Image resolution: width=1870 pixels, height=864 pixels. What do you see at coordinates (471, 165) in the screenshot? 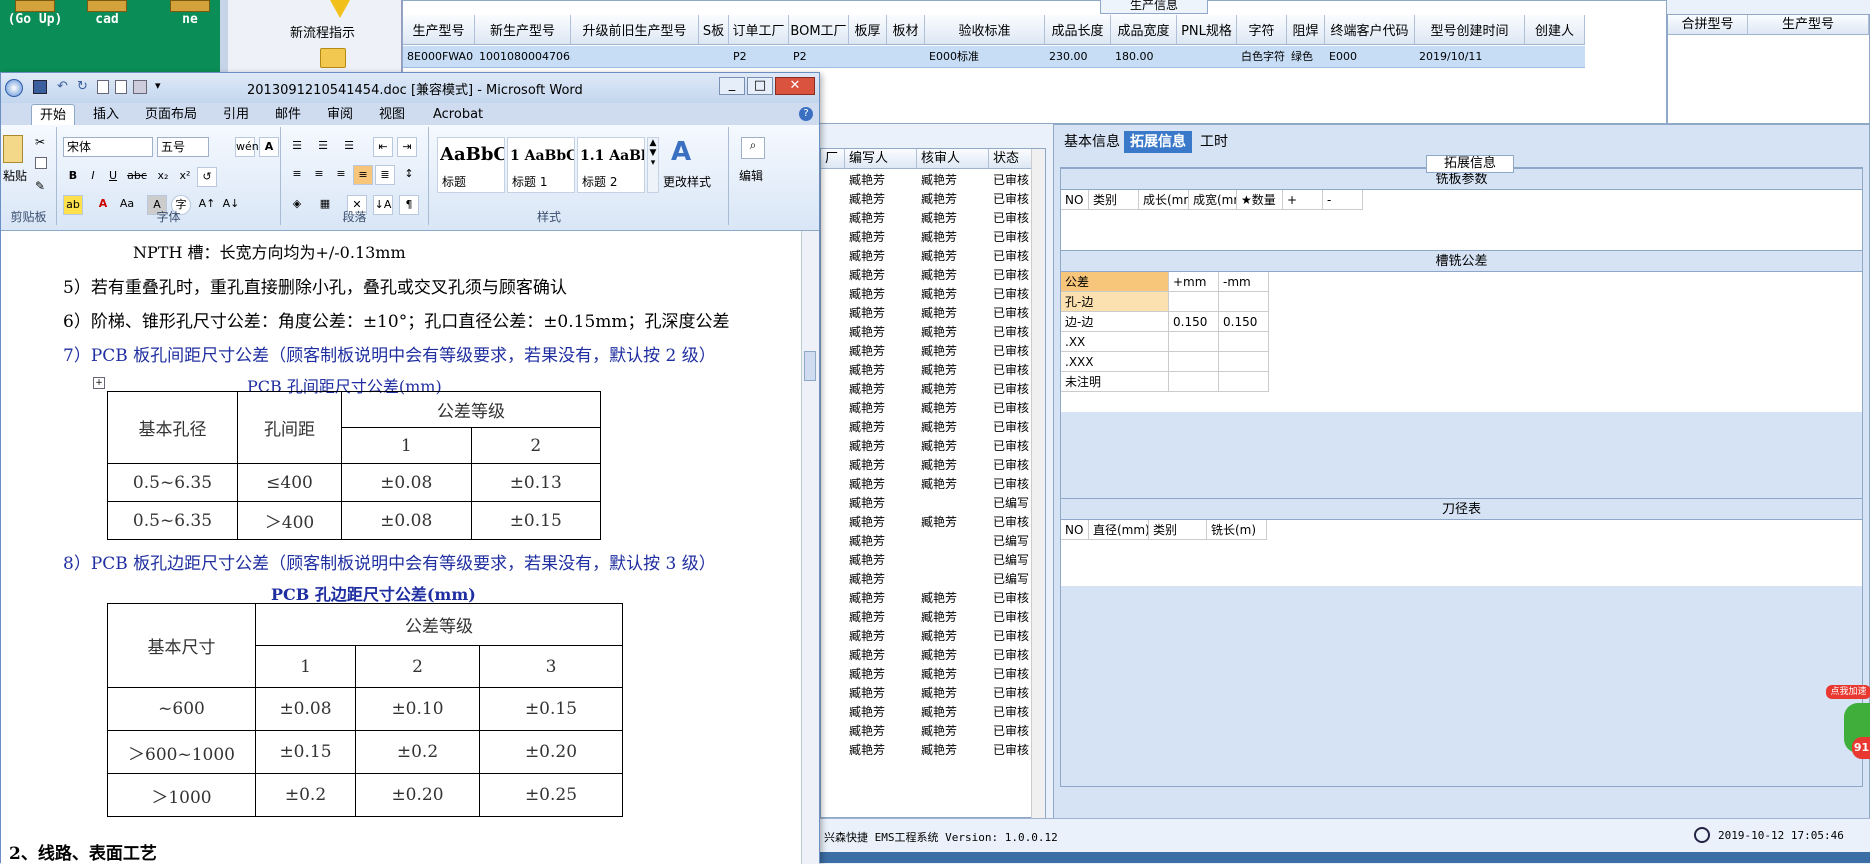
I see `style-title: AaBbC 标题` at bounding box center [471, 165].